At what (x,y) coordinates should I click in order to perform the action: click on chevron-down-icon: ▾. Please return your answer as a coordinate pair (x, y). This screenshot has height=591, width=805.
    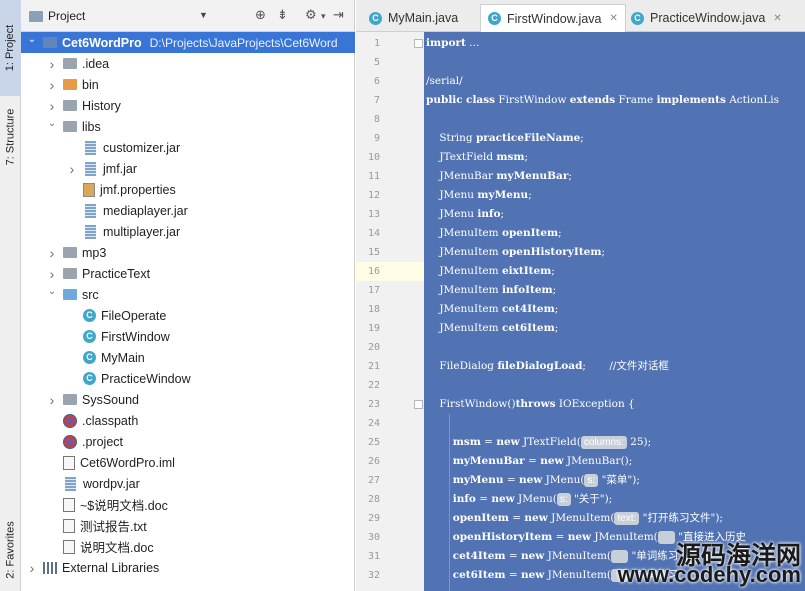
    Looking at the image, I should click on (323, 16).